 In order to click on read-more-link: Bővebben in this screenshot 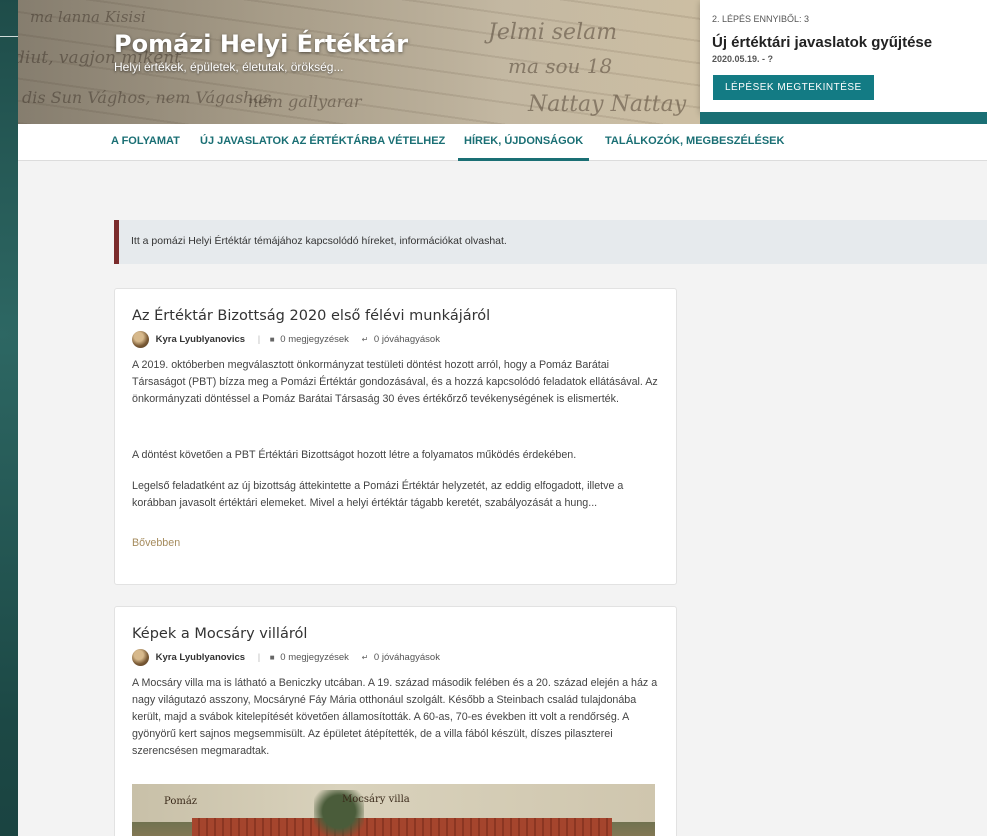, I will do `click(156, 543)`.